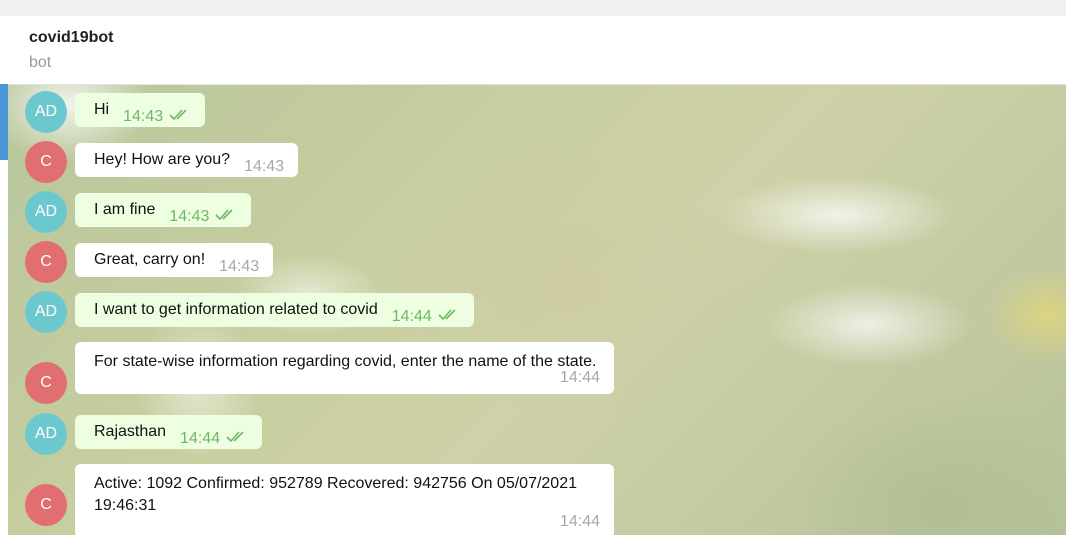  I want to click on incoming-message-bubble: Great, carry on! 14:43, so click(174, 260).